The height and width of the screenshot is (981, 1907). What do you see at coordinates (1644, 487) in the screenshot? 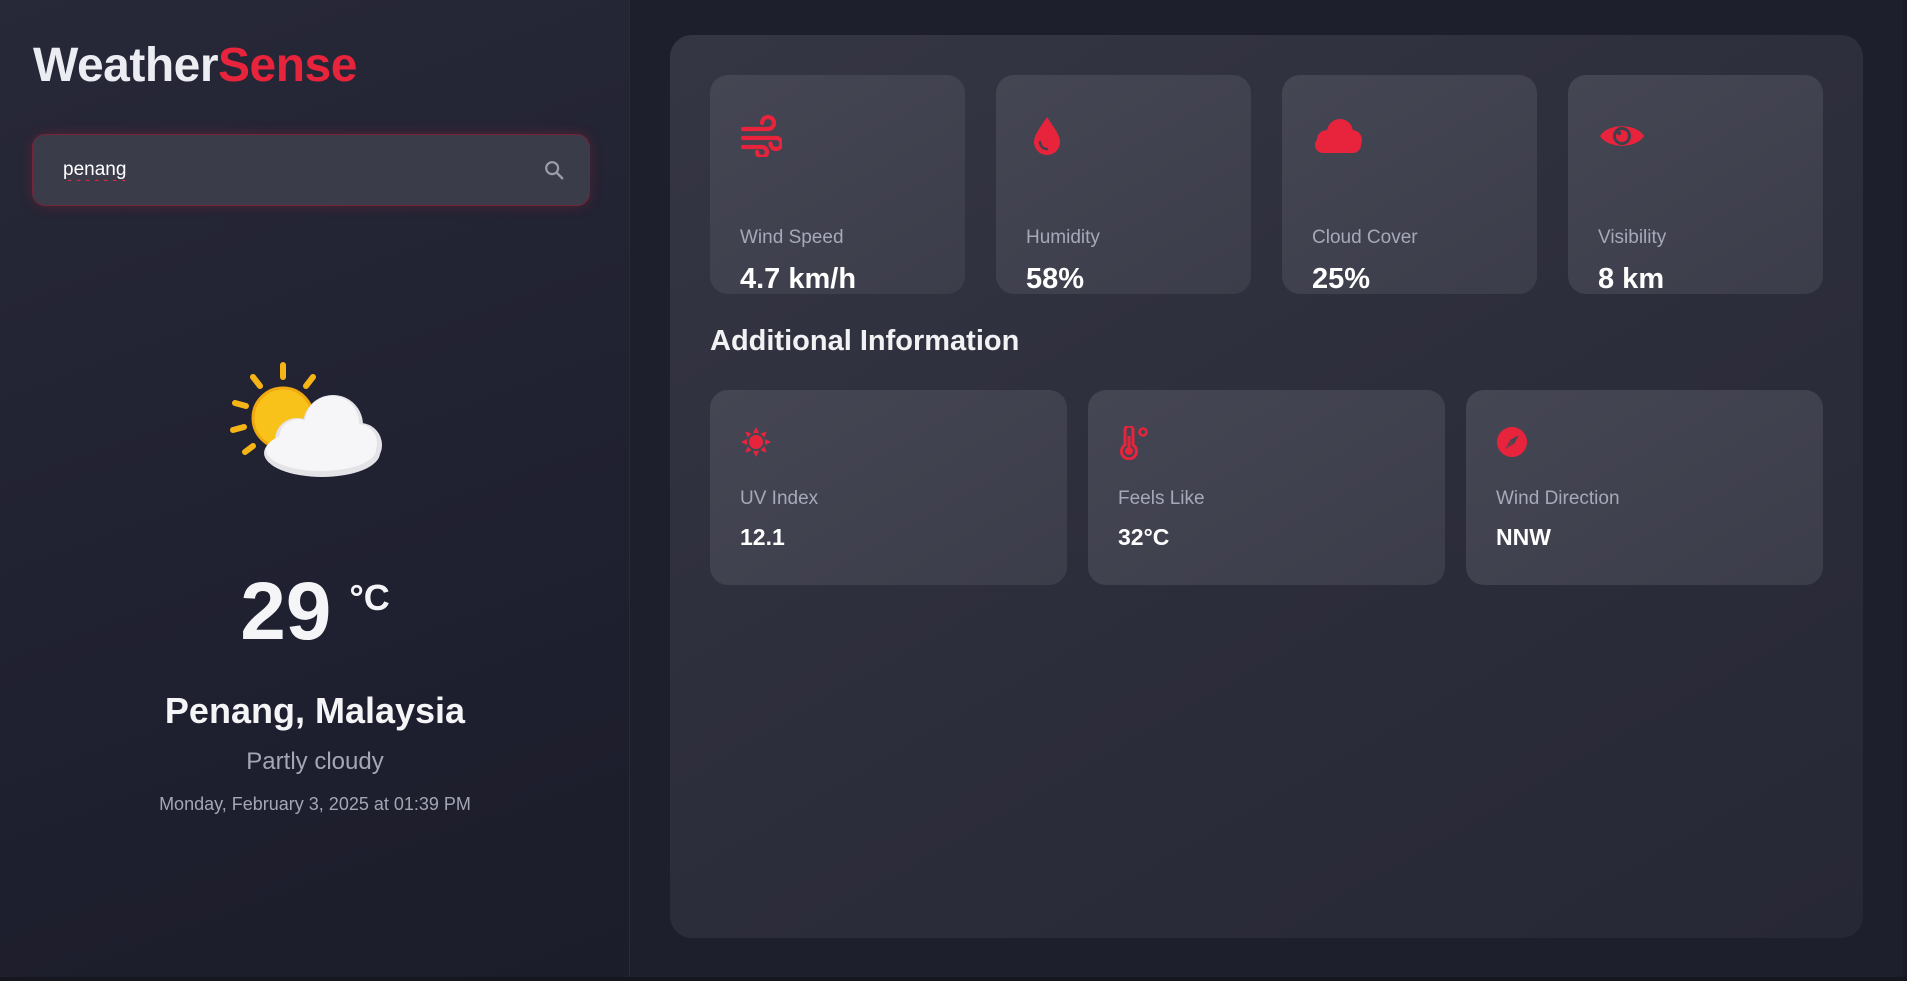
I see `info-card-wind-direction: Wind Direction NNW` at bounding box center [1644, 487].